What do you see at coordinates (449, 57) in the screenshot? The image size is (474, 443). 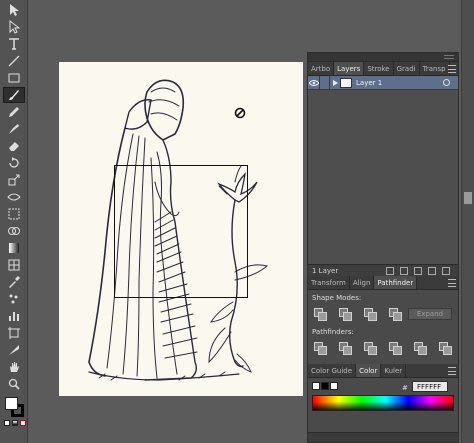 I see `collapse-icon` at bounding box center [449, 57].